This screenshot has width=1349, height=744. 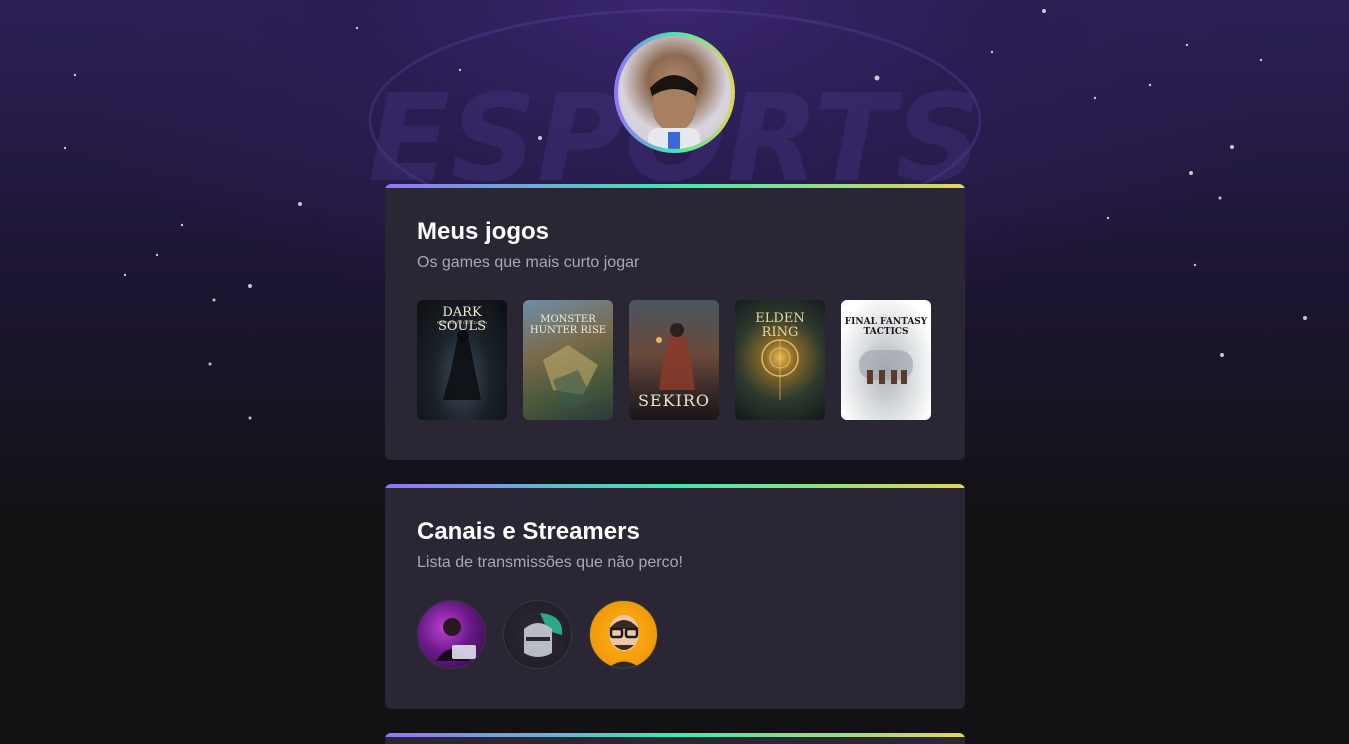 I want to click on game-cover-elden-ring: ELDEN RING, so click(x=780, y=360).